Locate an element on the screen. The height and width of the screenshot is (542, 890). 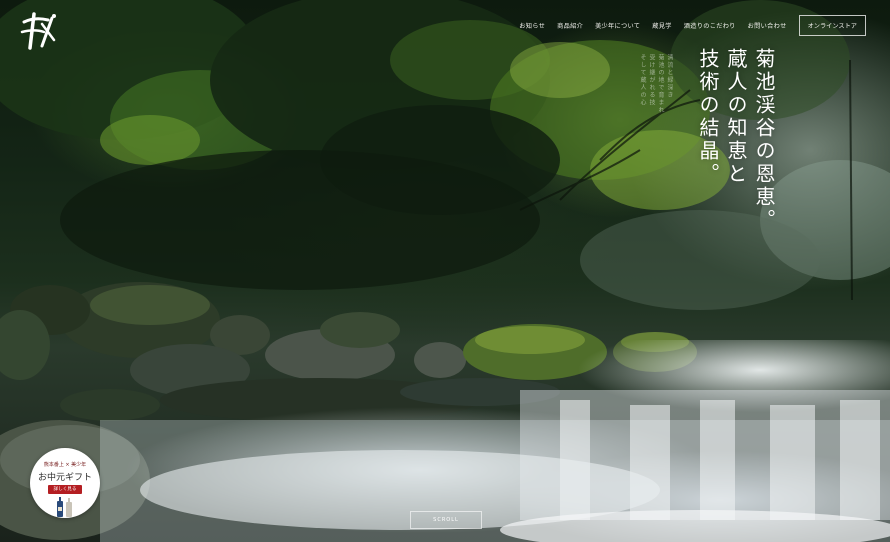
gift-details-button: 詳しく見る is located at coordinates (65, 489).